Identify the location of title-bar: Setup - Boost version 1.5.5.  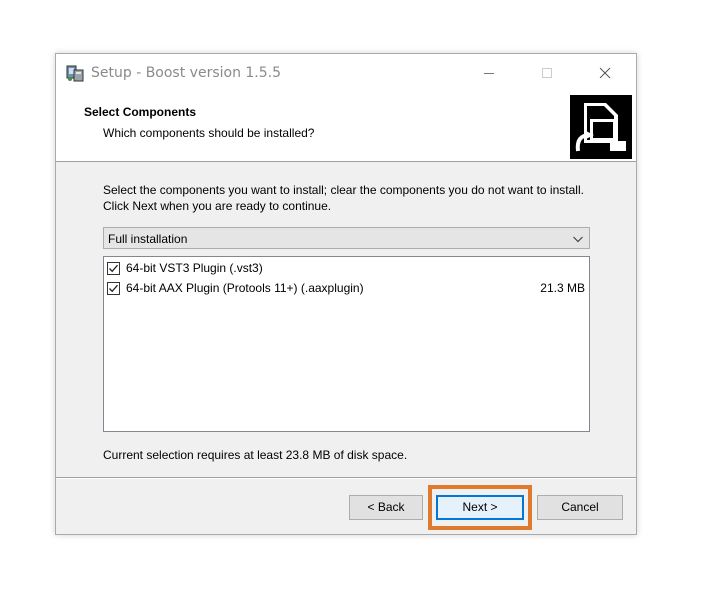
(346, 73).